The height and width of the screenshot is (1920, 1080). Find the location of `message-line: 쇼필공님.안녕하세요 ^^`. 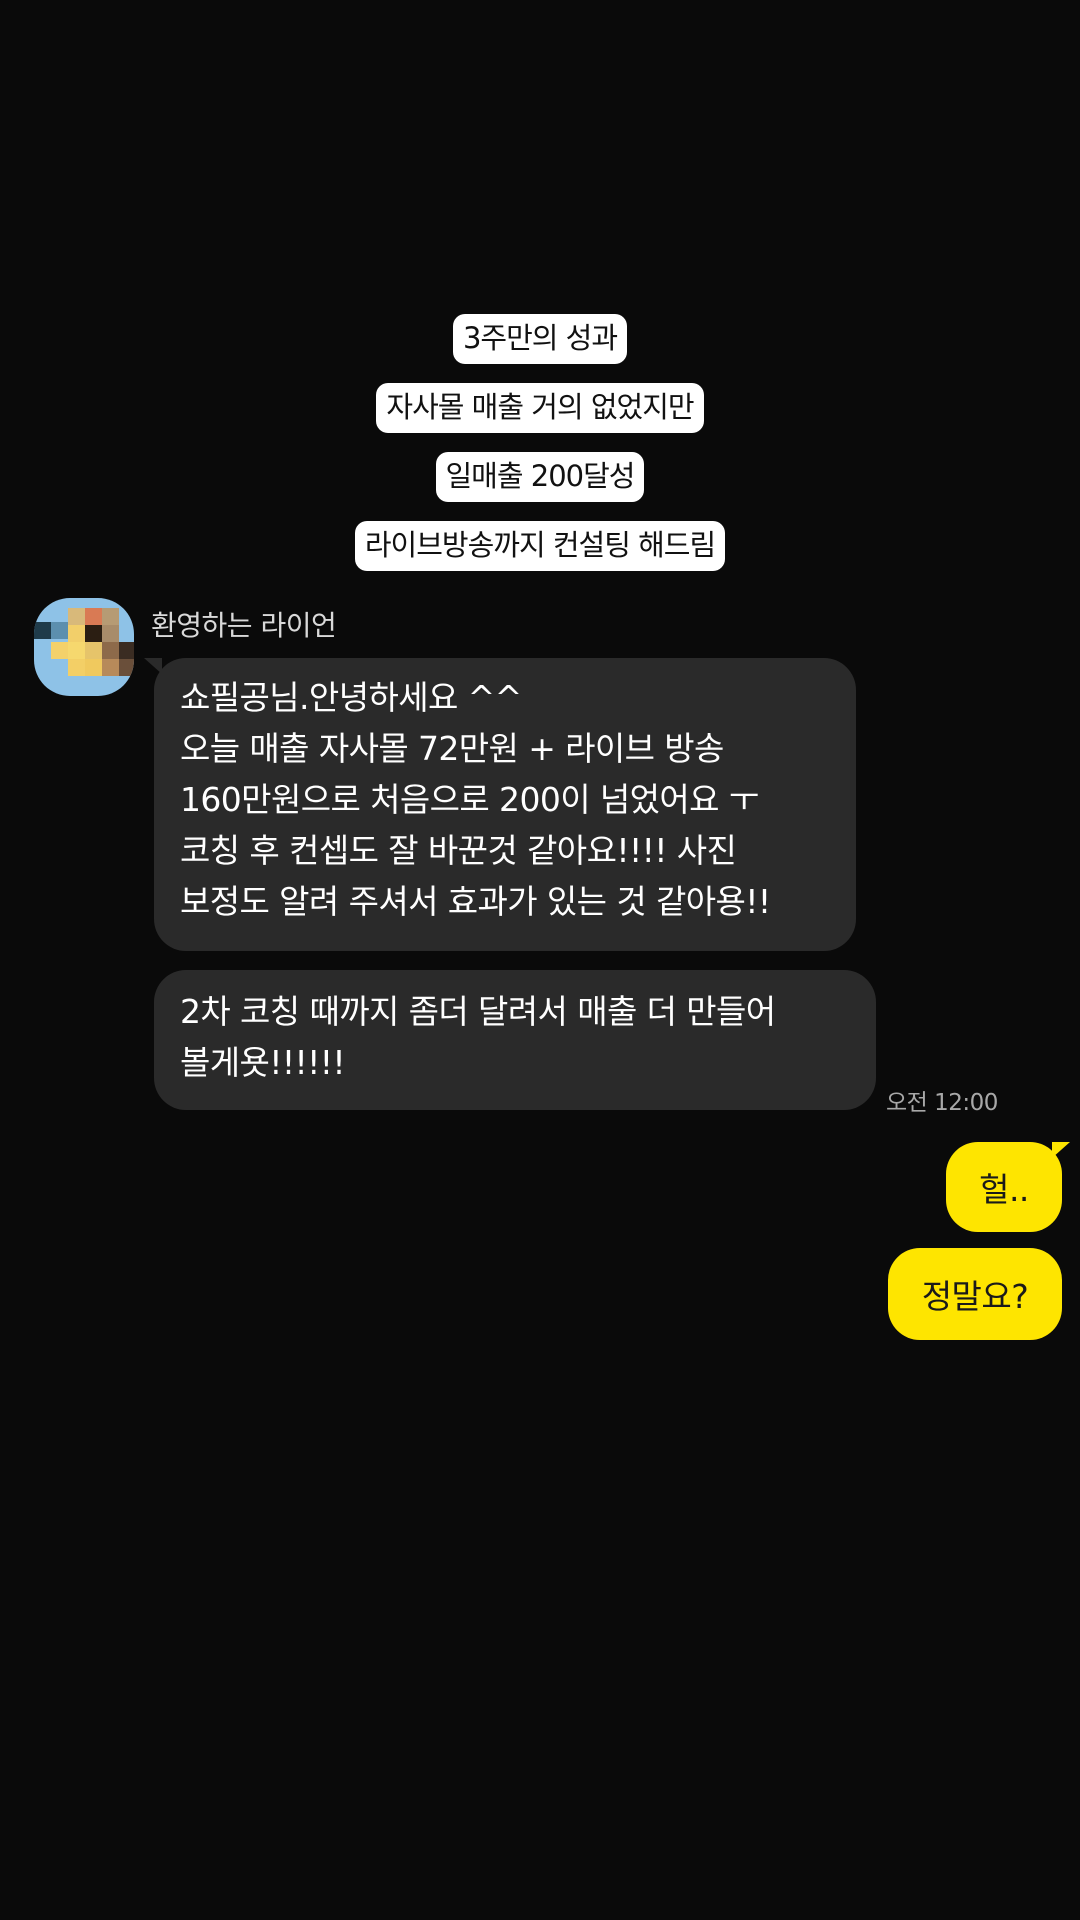

message-line: 쇼필공님.안녕하세요 ^^ is located at coordinates (351, 697).